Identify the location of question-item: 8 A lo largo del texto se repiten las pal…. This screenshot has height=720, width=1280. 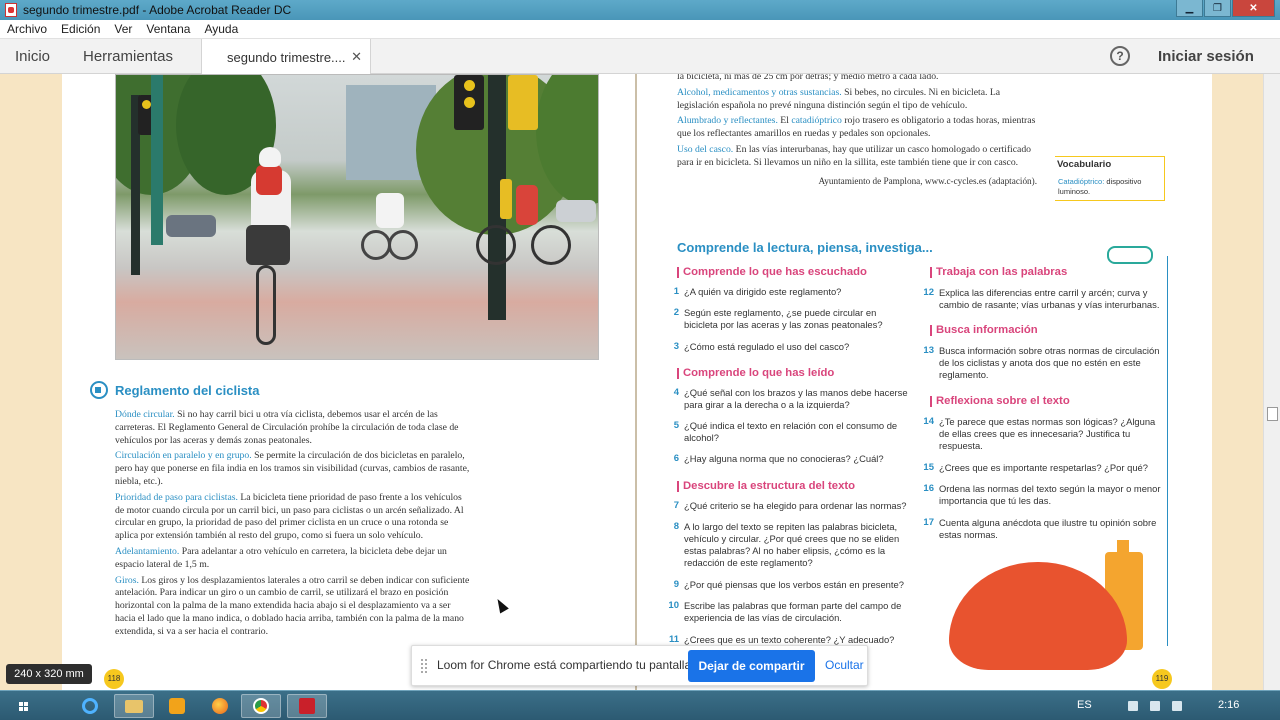
(789, 545).